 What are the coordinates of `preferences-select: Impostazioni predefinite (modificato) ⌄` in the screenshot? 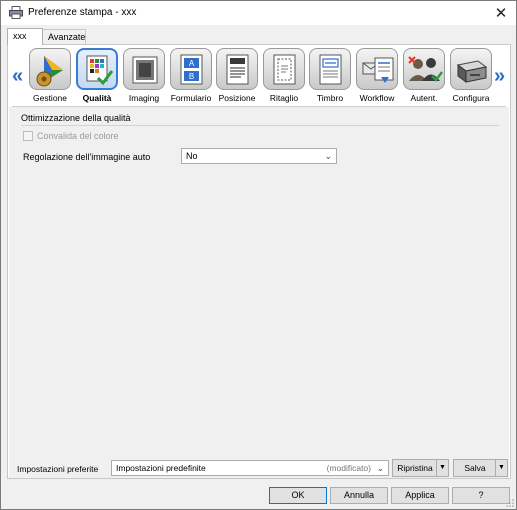 It's located at (250, 468).